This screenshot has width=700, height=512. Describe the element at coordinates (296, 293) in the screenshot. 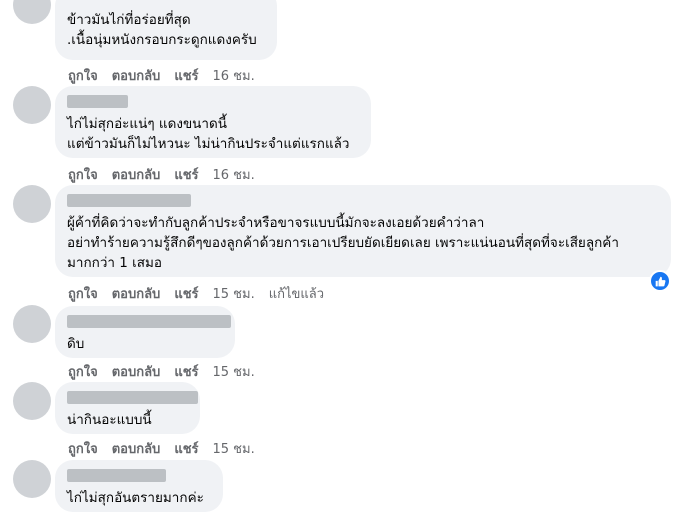

I see `edited-label: แก้ไขแล้ว` at that location.